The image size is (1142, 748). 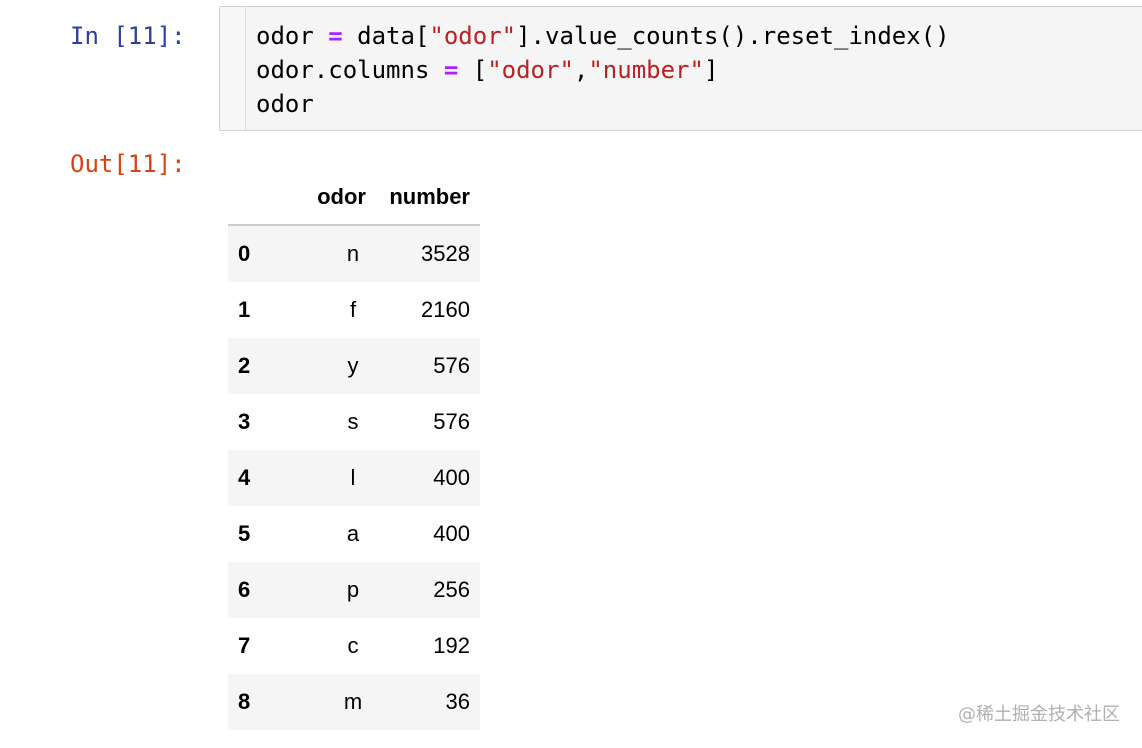 I want to click on cell-number: 3528, so click(x=445, y=253).